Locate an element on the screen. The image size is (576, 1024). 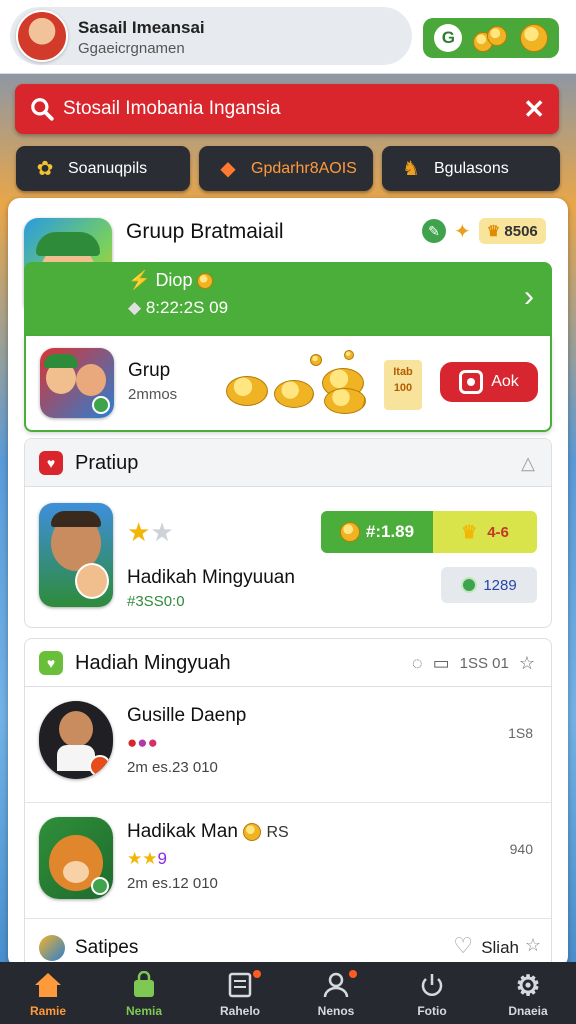
satipes-right: Sliah is located at coordinates (500, 948).